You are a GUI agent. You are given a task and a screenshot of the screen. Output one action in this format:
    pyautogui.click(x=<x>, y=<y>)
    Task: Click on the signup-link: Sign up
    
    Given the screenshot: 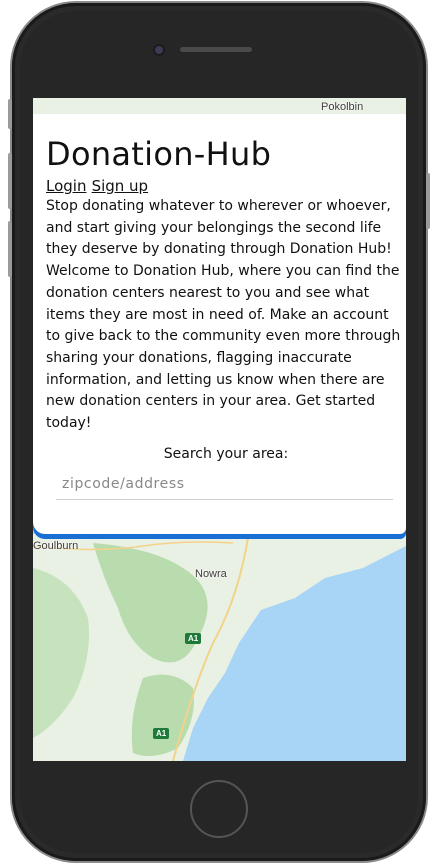 What is the action you would take?
    pyautogui.click(x=120, y=186)
    